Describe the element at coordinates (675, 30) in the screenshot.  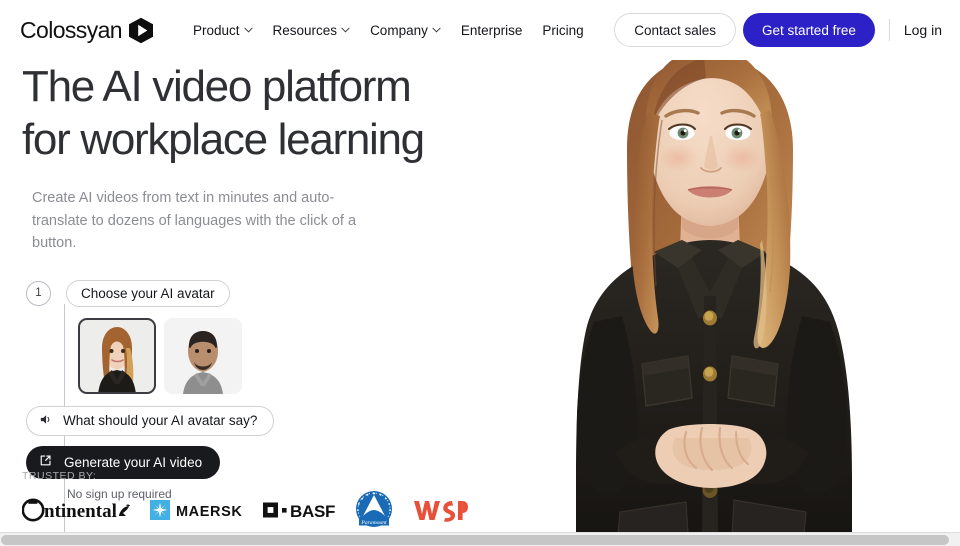
I see `contact-sales-button: Contact sales` at that location.